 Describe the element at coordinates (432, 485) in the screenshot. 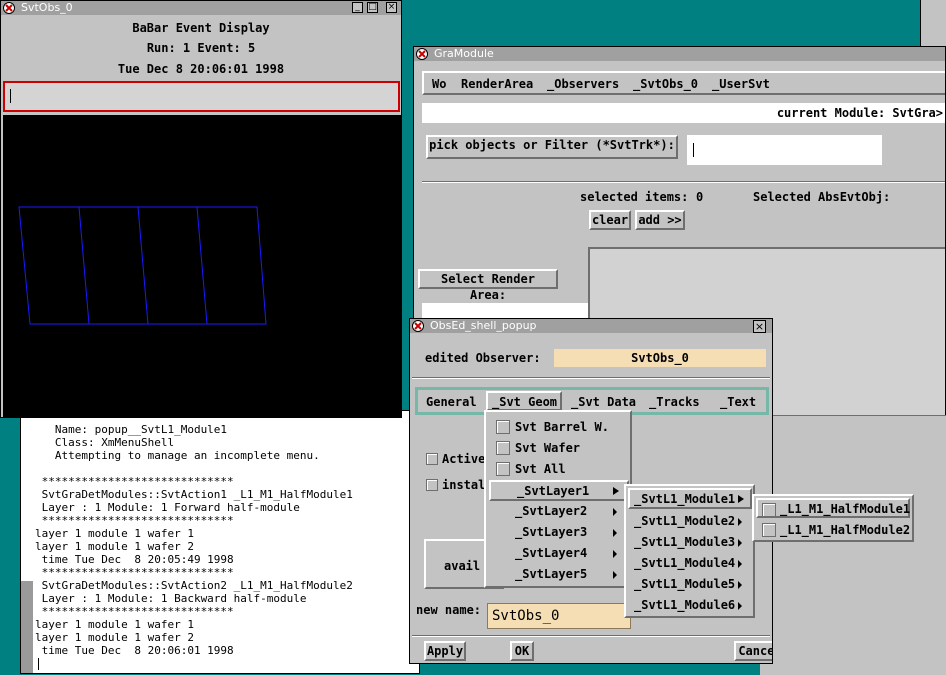

I see `install-checkbox` at that location.